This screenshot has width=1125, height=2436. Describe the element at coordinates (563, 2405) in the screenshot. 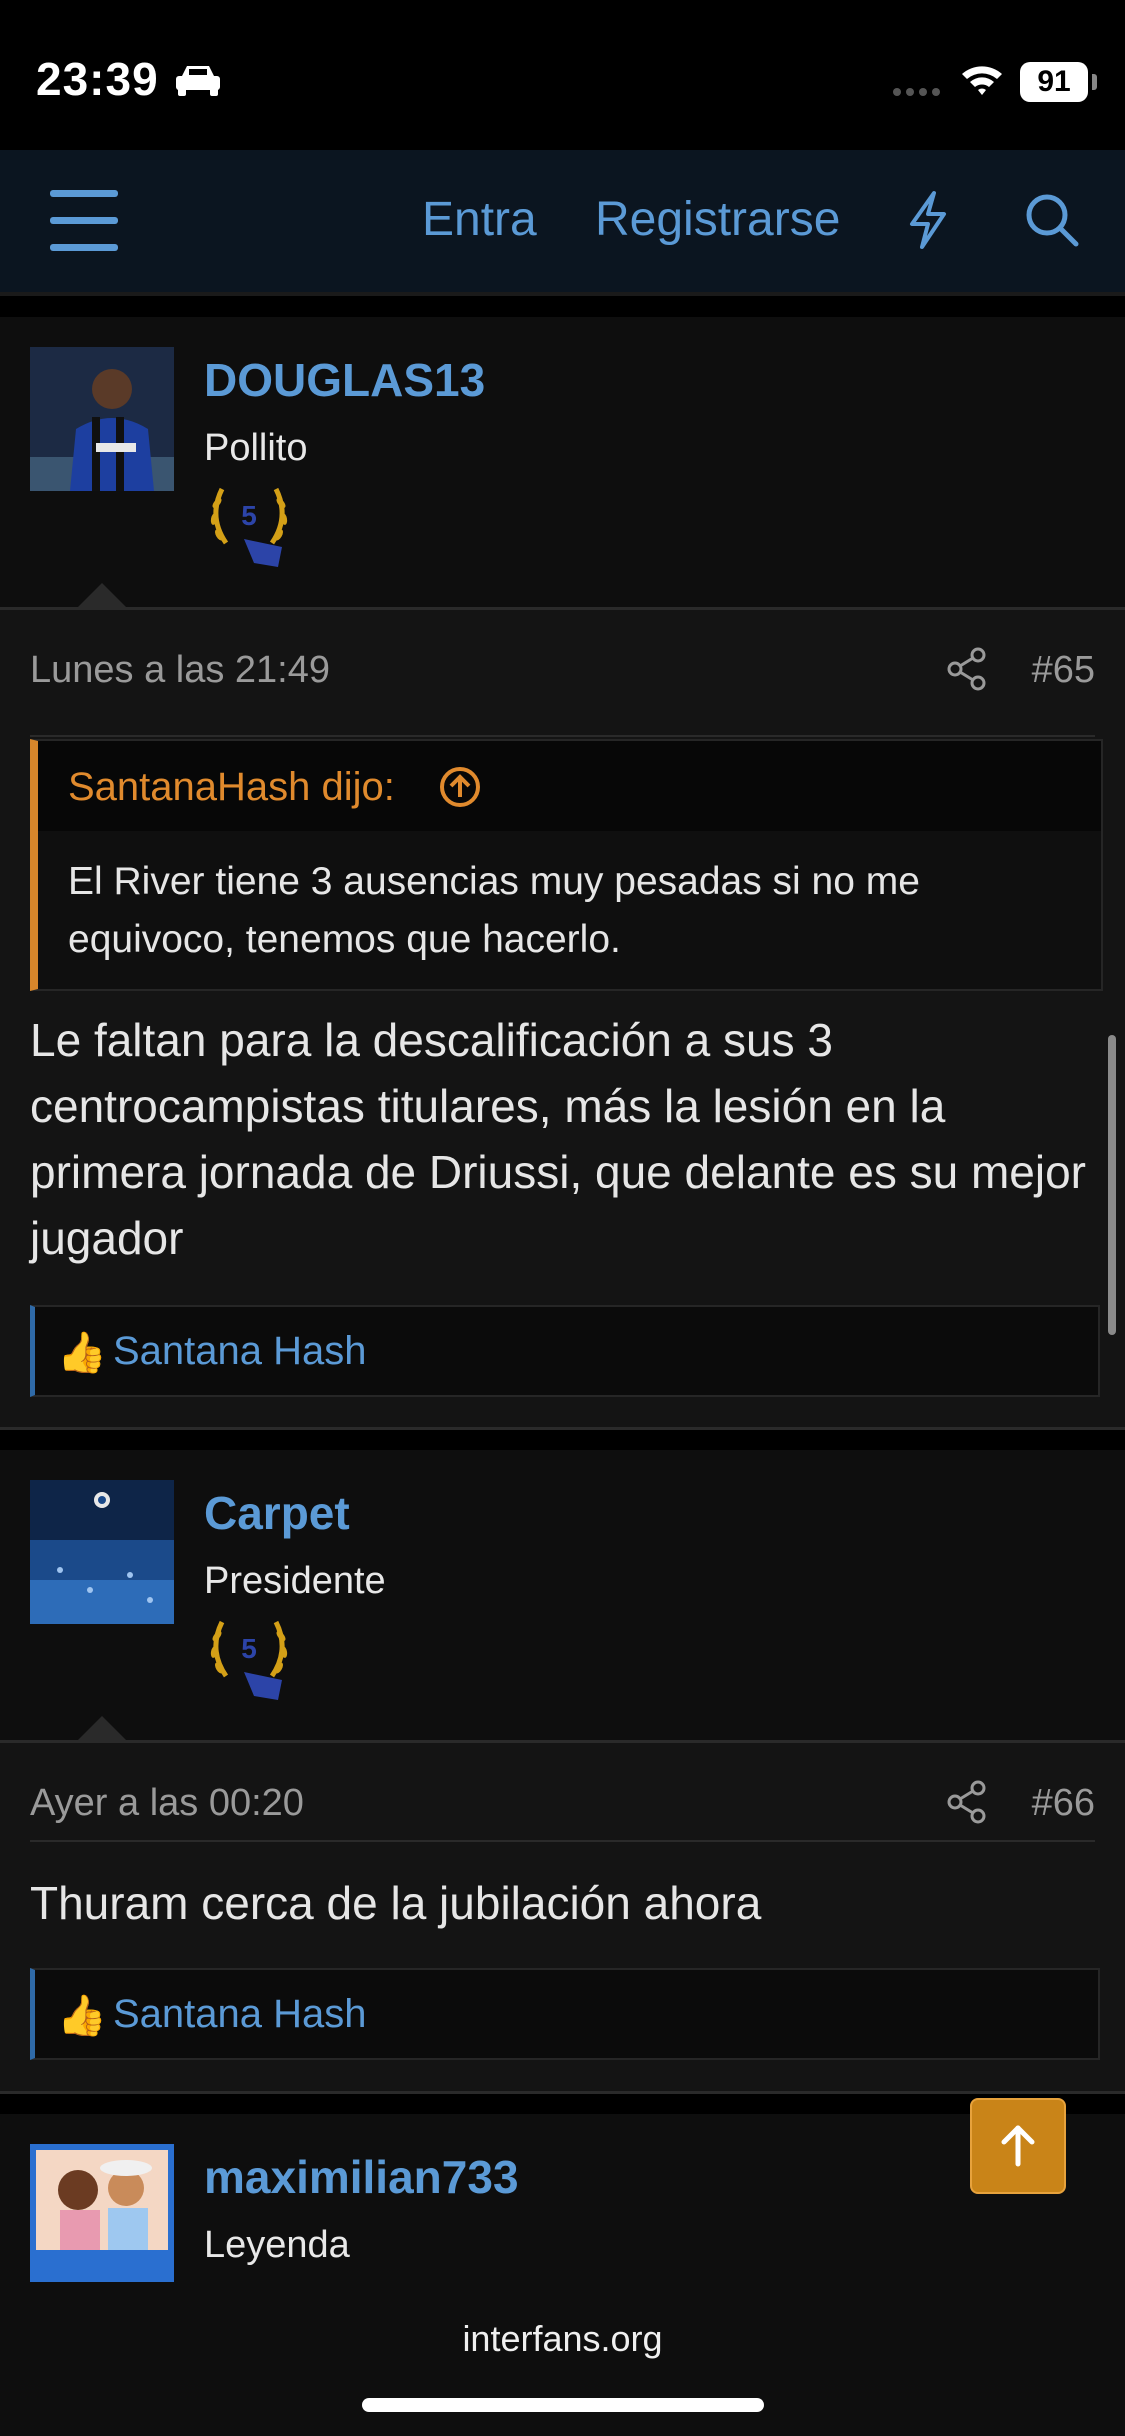

I see `home-indicator` at that location.